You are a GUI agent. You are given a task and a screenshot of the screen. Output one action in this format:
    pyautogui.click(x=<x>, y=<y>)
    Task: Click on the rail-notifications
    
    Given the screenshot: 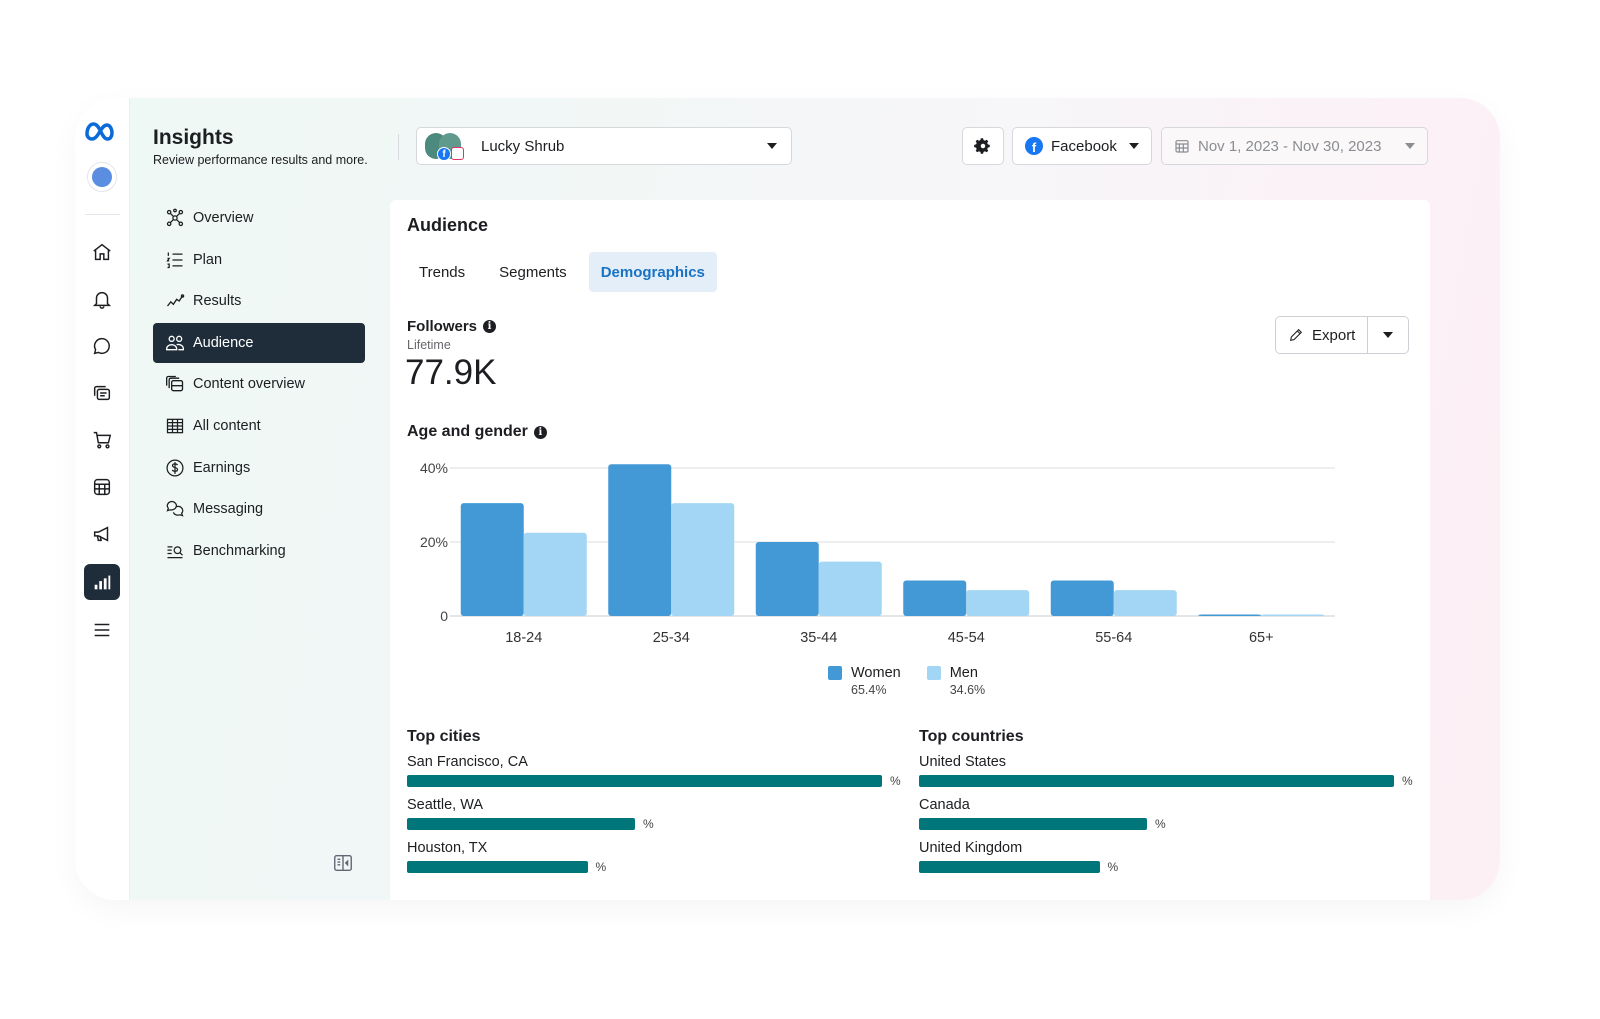 What is the action you would take?
    pyautogui.click(x=102, y=299)
    